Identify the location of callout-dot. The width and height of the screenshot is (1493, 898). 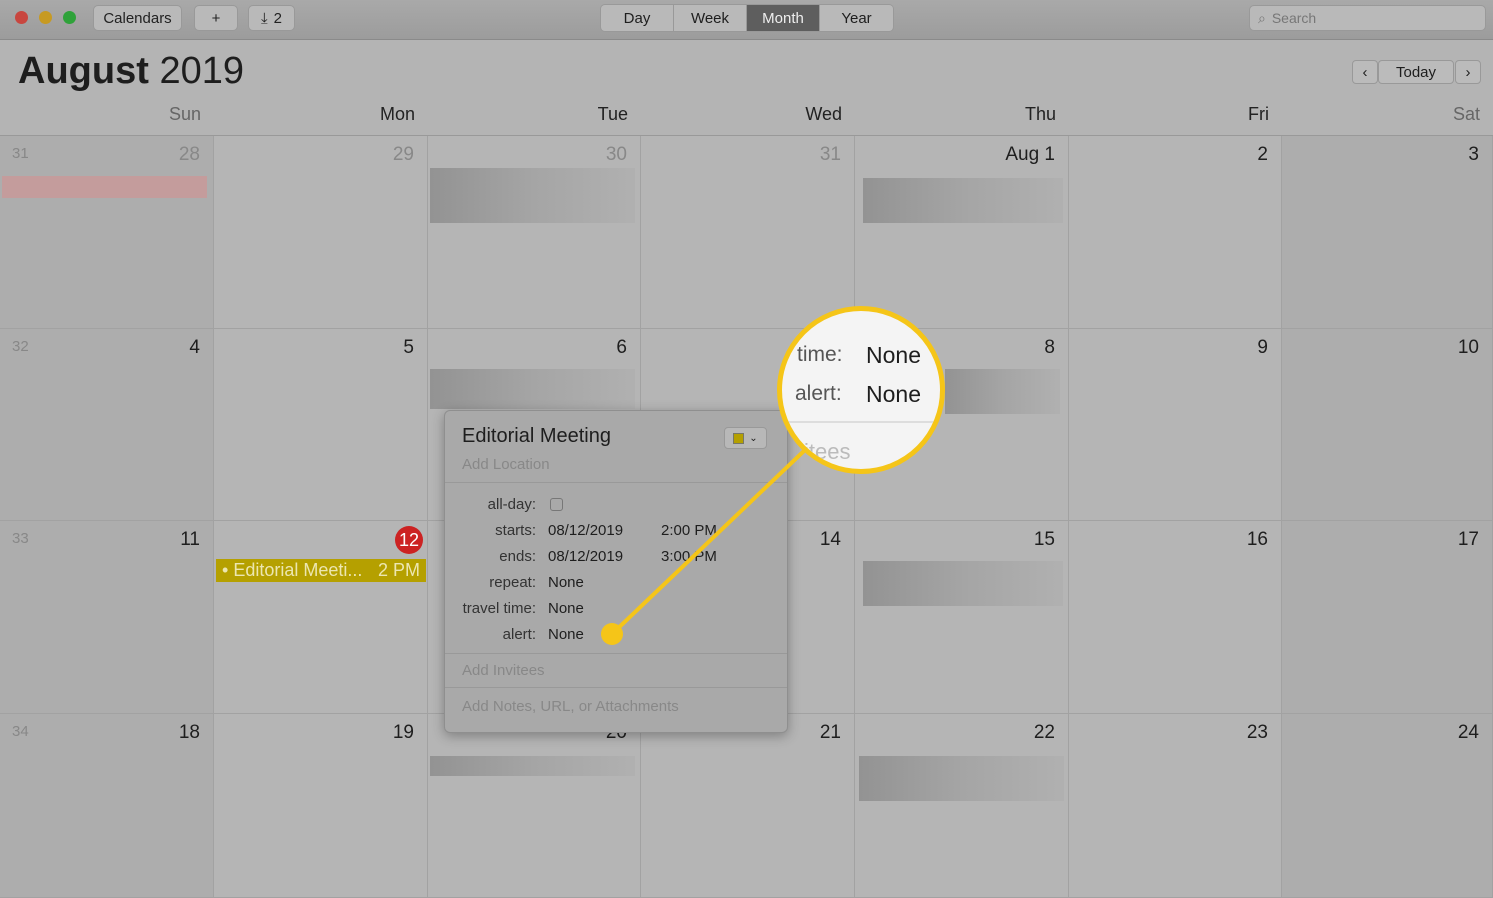
(612, 634).